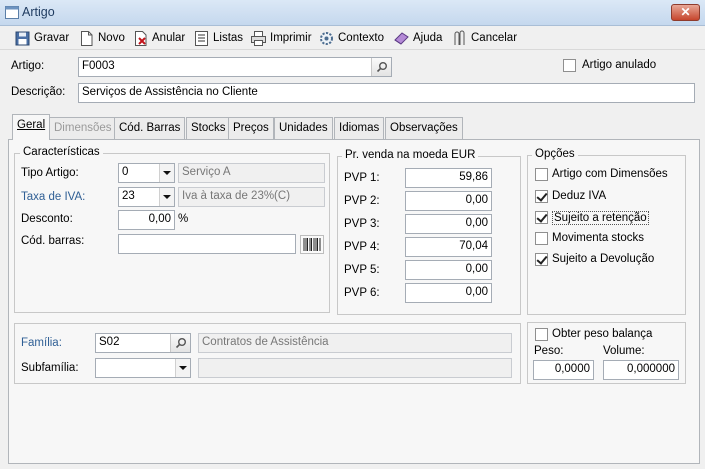 The width and height of the screenshot is (705, 469). I want to click on descricao-label: Descrição:, so click(38, 92).